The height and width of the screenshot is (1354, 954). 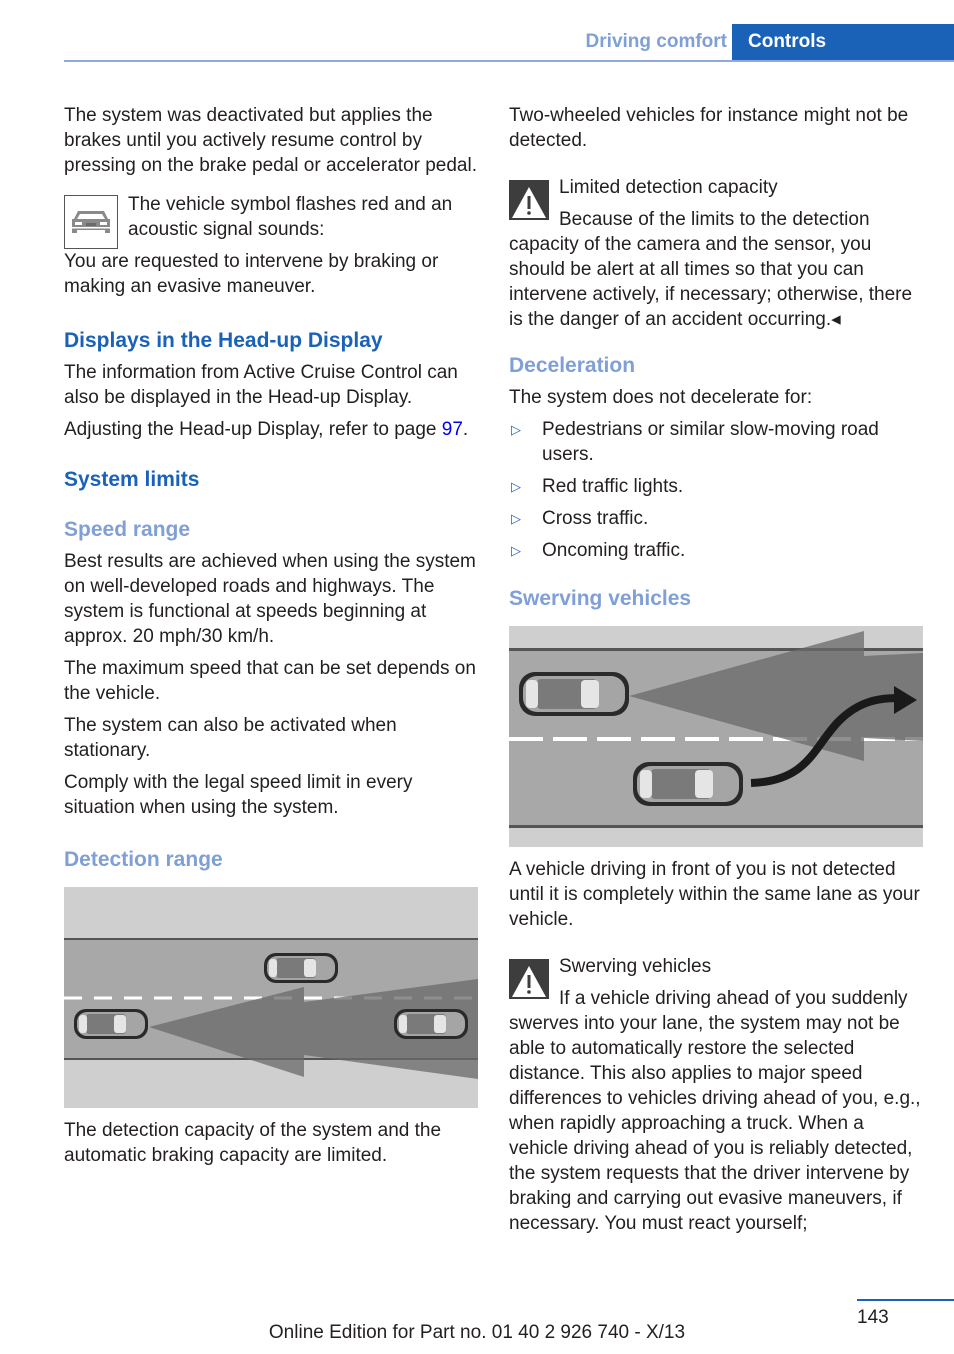 What do you see at coordinates (635, 966) in the screenshot?
I see `warning2-title: Swerving vehicles` at bounding box center [635, 966].